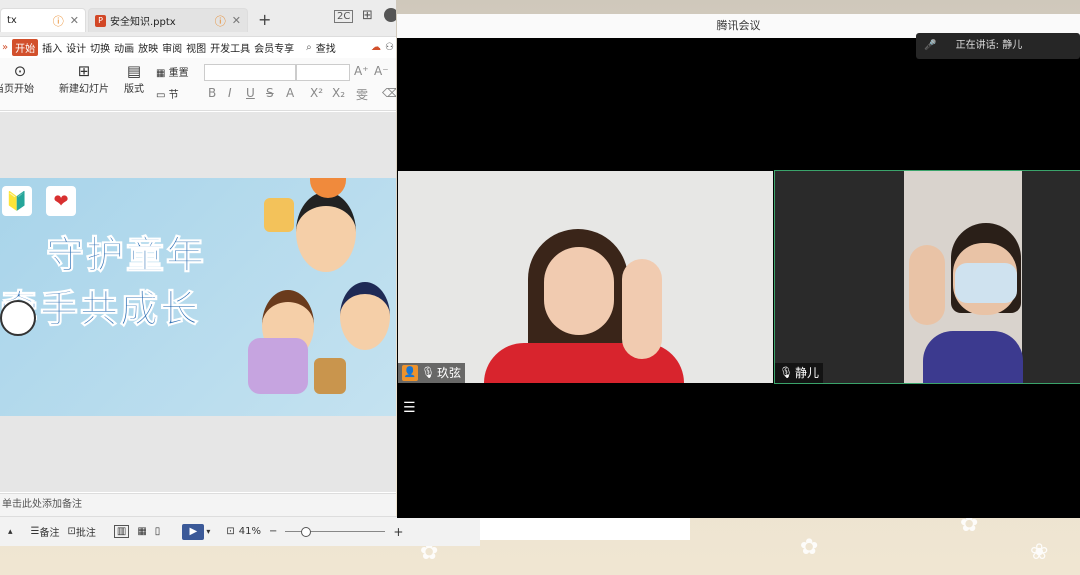 The height and width of the screenshot is (575, 1080). Describe the element at coordinates (410, 373) in the screenshot. I see `host-icon: 👤` at that location.